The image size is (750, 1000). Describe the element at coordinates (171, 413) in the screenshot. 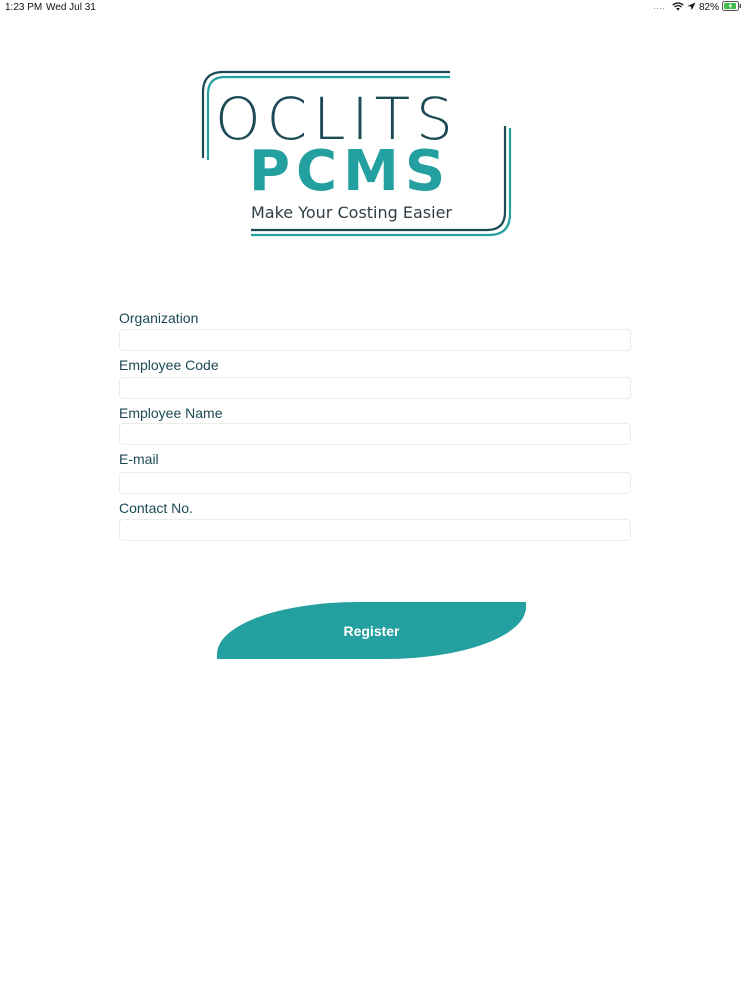

I see `employee-name-label: Employee Name` at that location.